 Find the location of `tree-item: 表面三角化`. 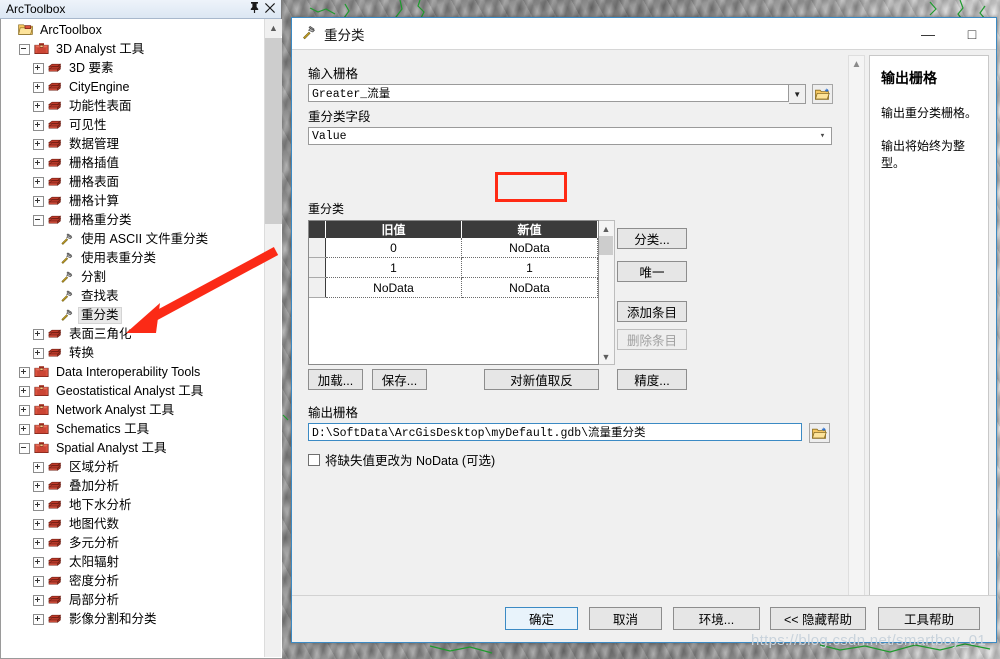

tree-item: 表面三角化 is located at coordinates (132, 334).